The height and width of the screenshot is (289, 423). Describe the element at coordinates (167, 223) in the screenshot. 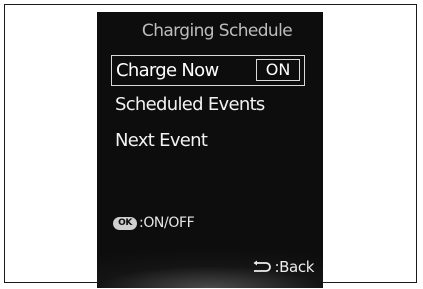

I see `ok-hint-text: :ON/OFF` at that location.